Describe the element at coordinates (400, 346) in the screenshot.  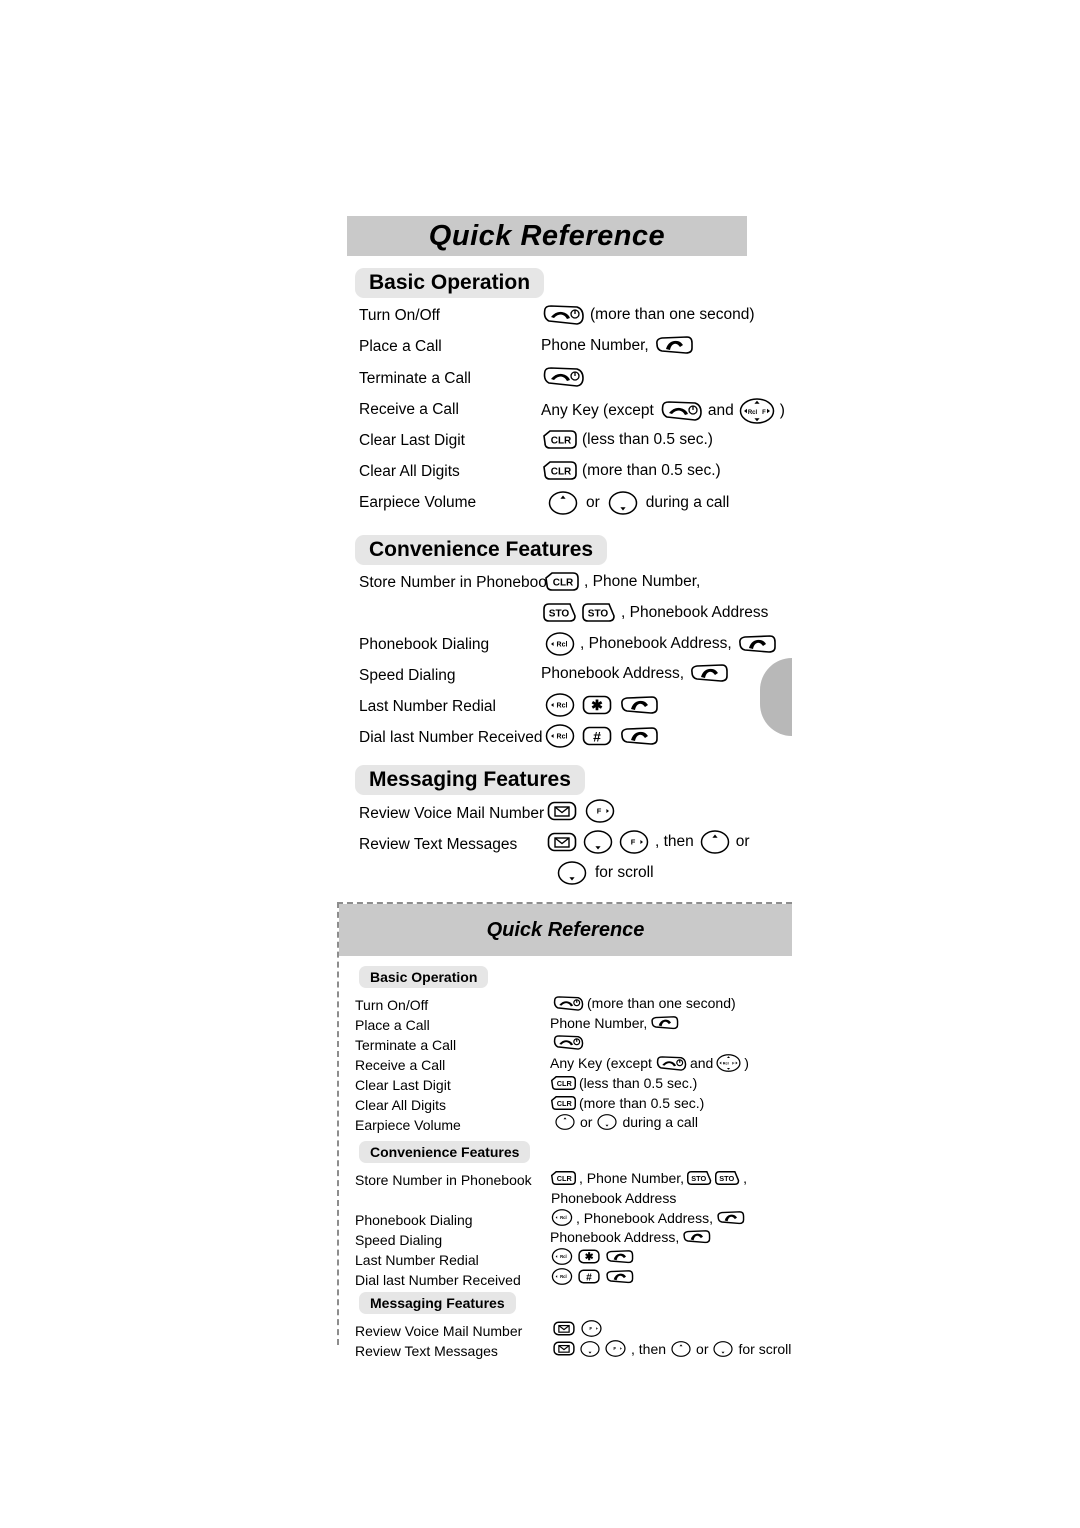
I see `row-label-place-a-call: Place a Call` at that location.